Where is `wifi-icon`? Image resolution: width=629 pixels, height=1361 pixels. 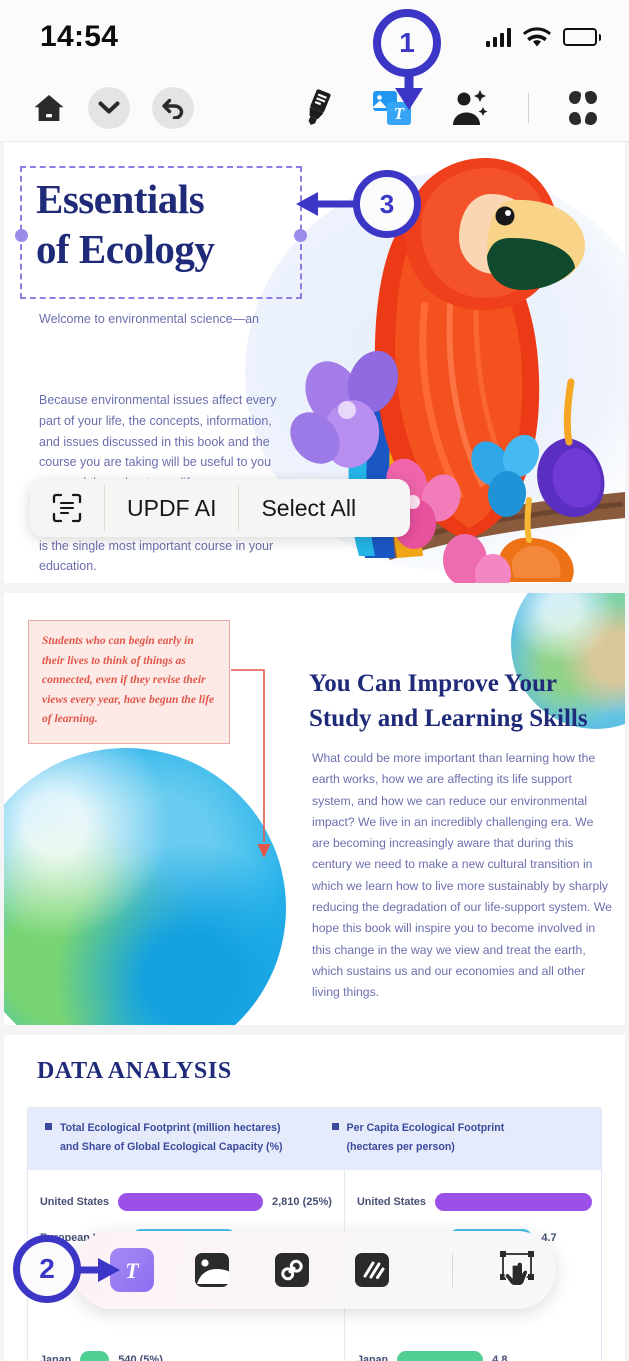
wifi-icon is located at coordinates (537, 37).